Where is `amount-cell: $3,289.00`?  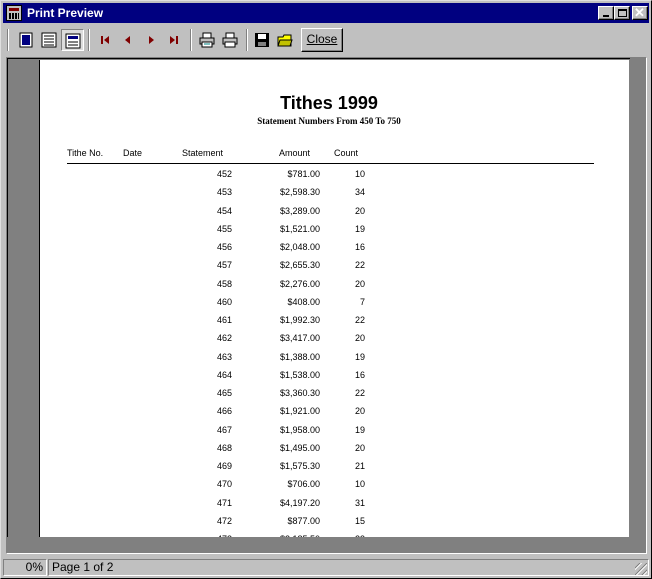 amount-cell: $3,289.00 is located at coordinates (299, 210).